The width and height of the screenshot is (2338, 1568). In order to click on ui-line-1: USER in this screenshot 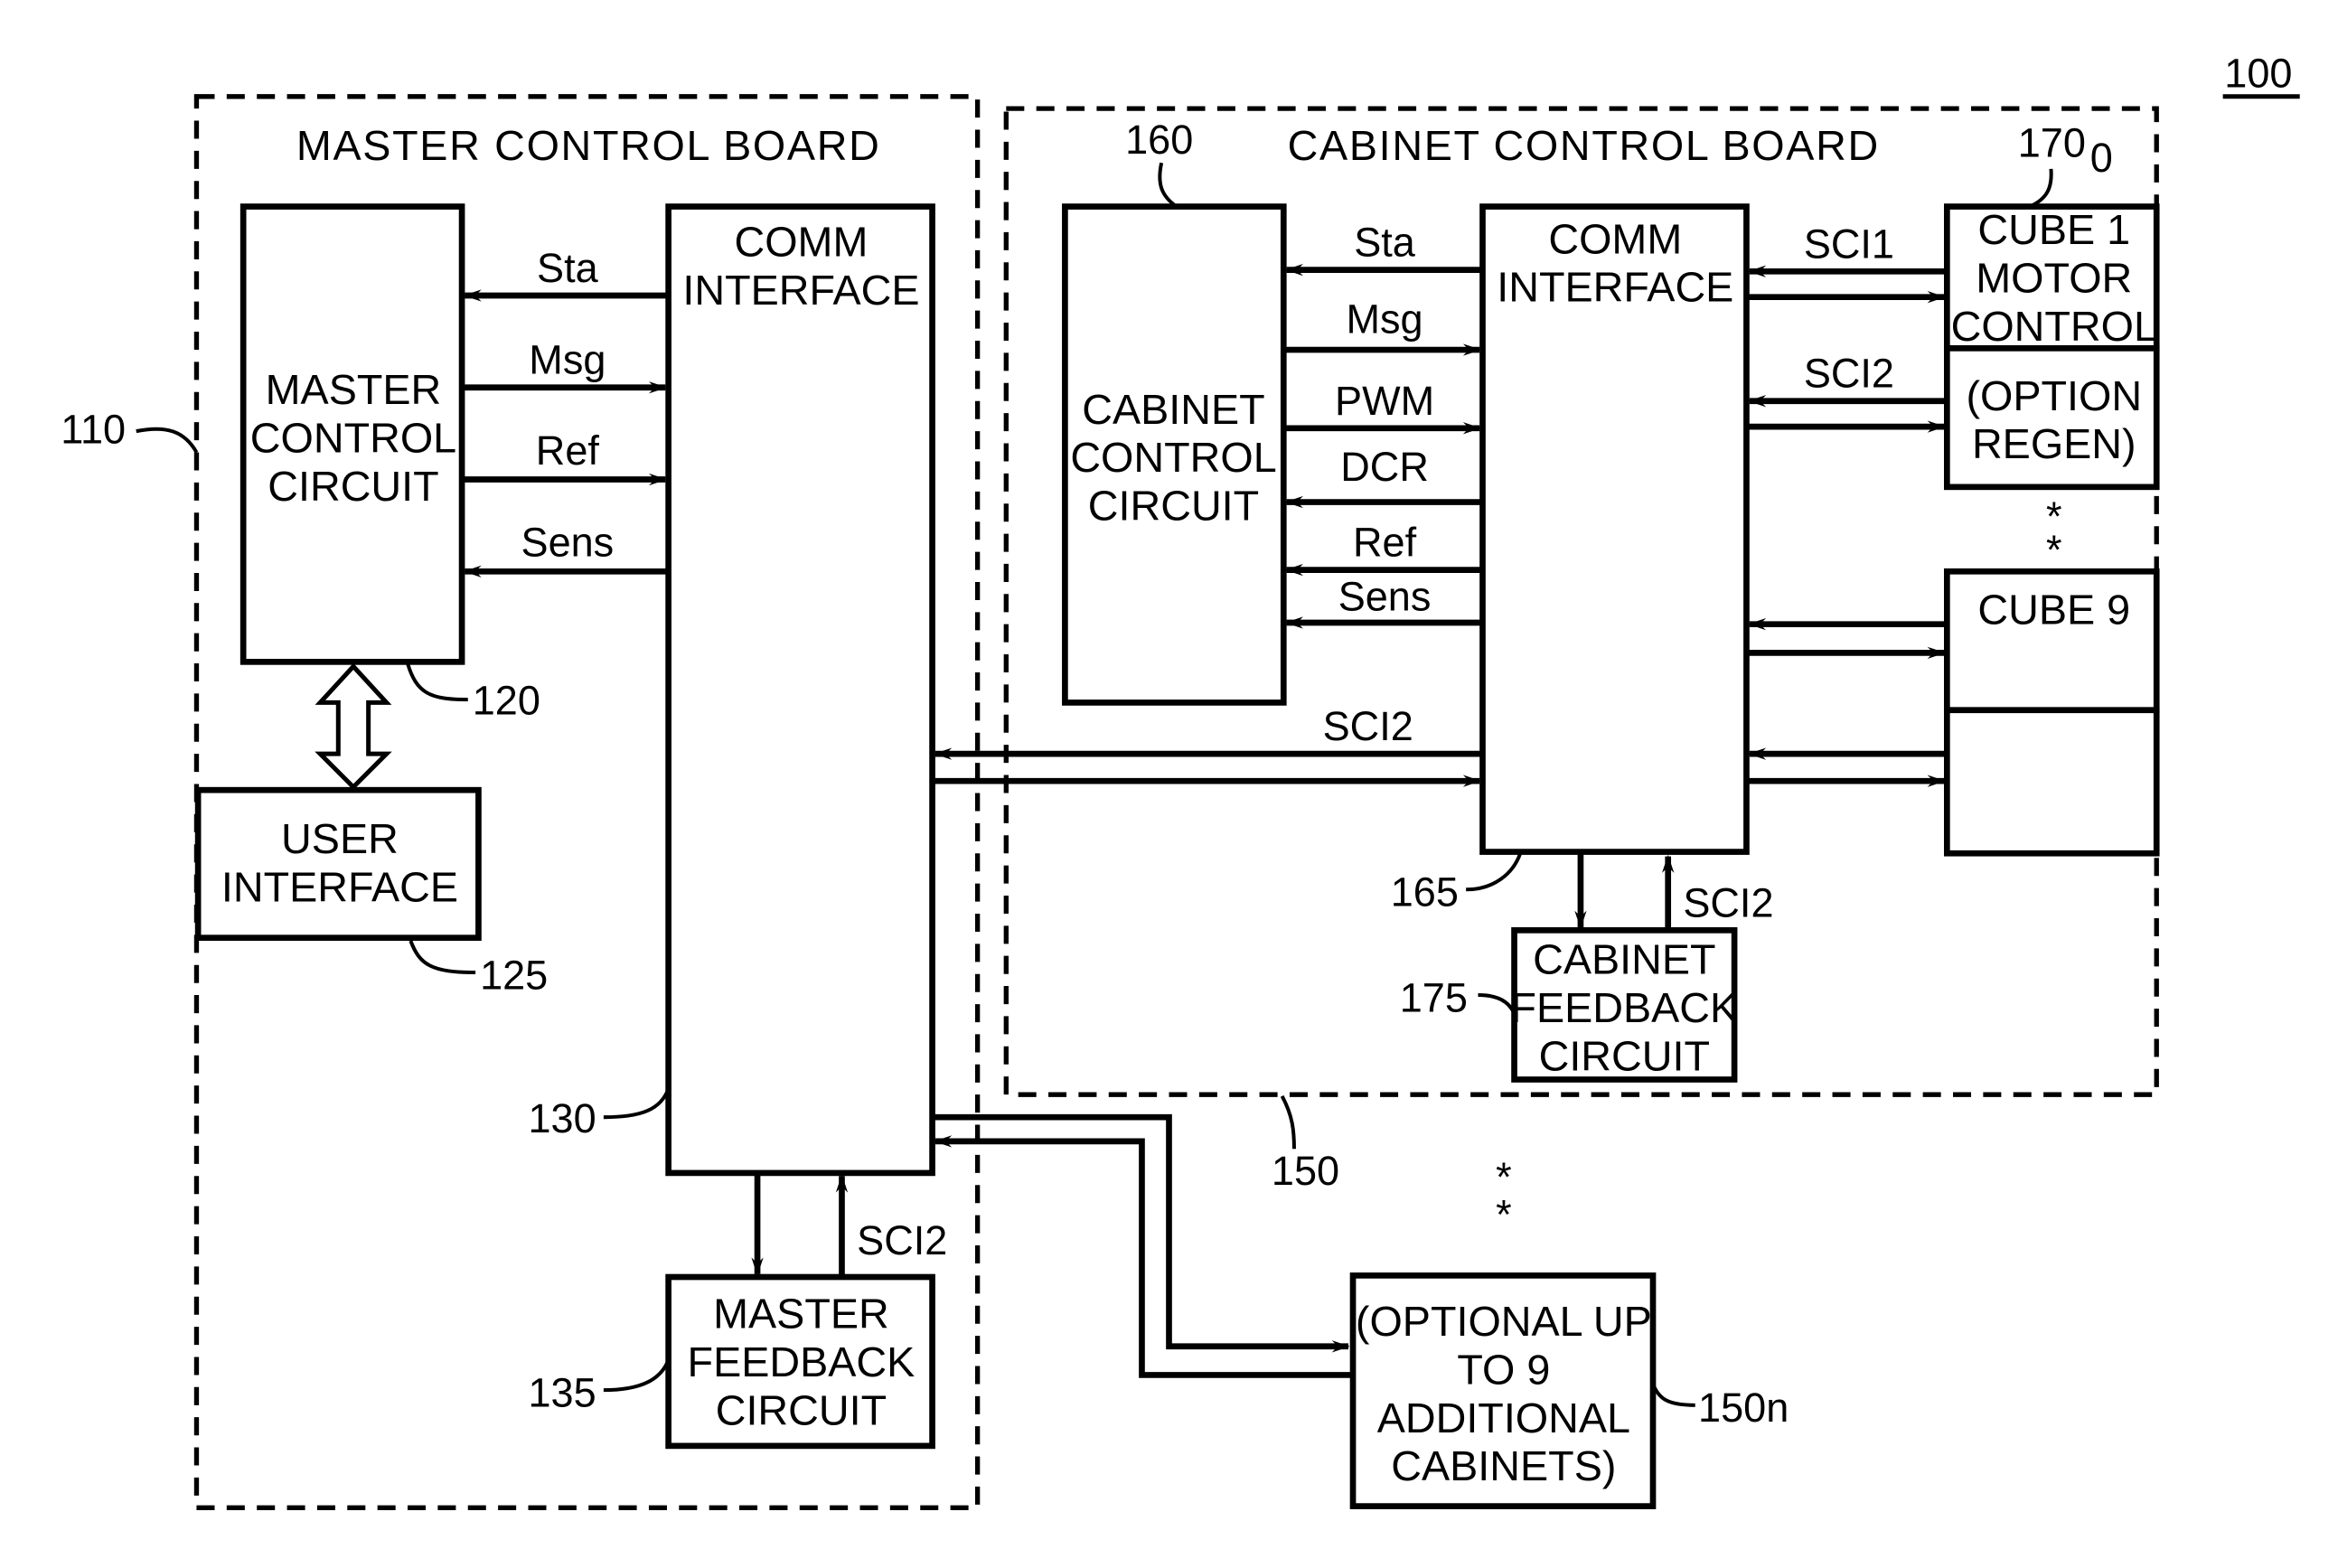, I will do `click(340, 838)`.